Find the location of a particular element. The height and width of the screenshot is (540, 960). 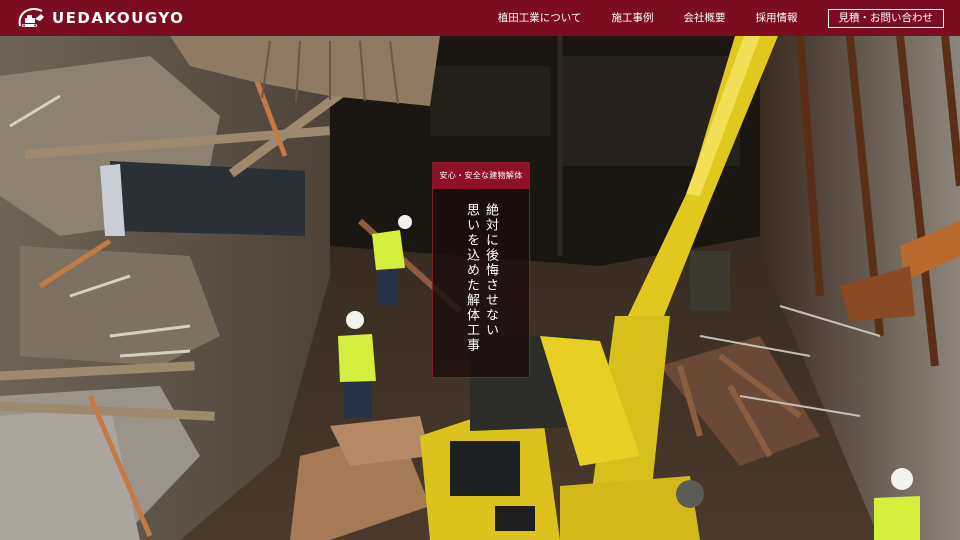

hero-headline: 絶対に後悔させない 思いを込めた解体工事 is located at coordinates (481, 278).